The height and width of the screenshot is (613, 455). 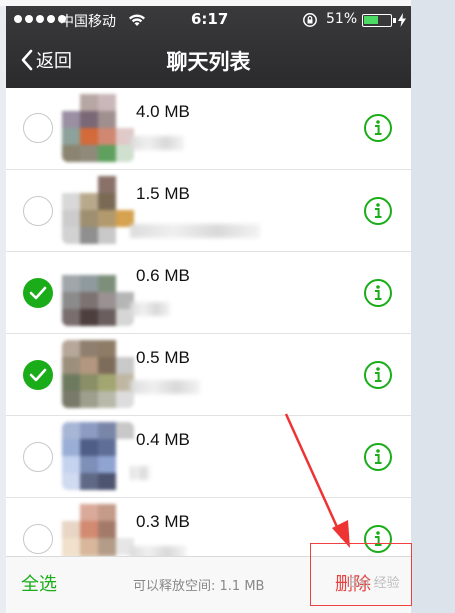 What do you see at coordinates (208, 129) in the screenshot?
I see `list-item: 4.0 MB` at bounding box center [208, 129].